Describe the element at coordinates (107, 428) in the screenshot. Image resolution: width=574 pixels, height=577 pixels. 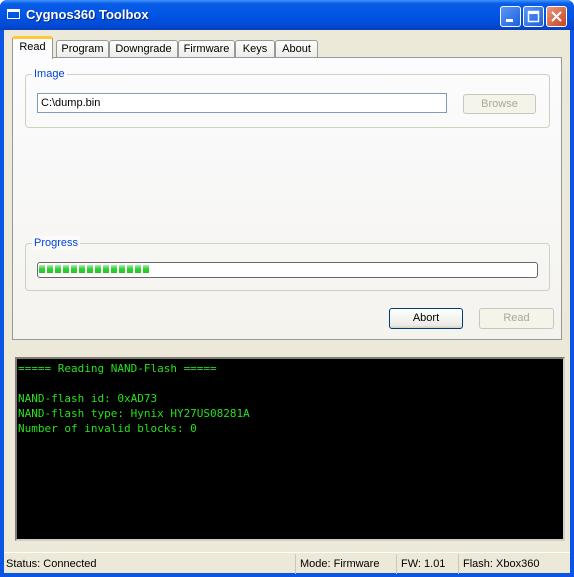
I see `console-line: Number of invalid blocks: 0` at that location.